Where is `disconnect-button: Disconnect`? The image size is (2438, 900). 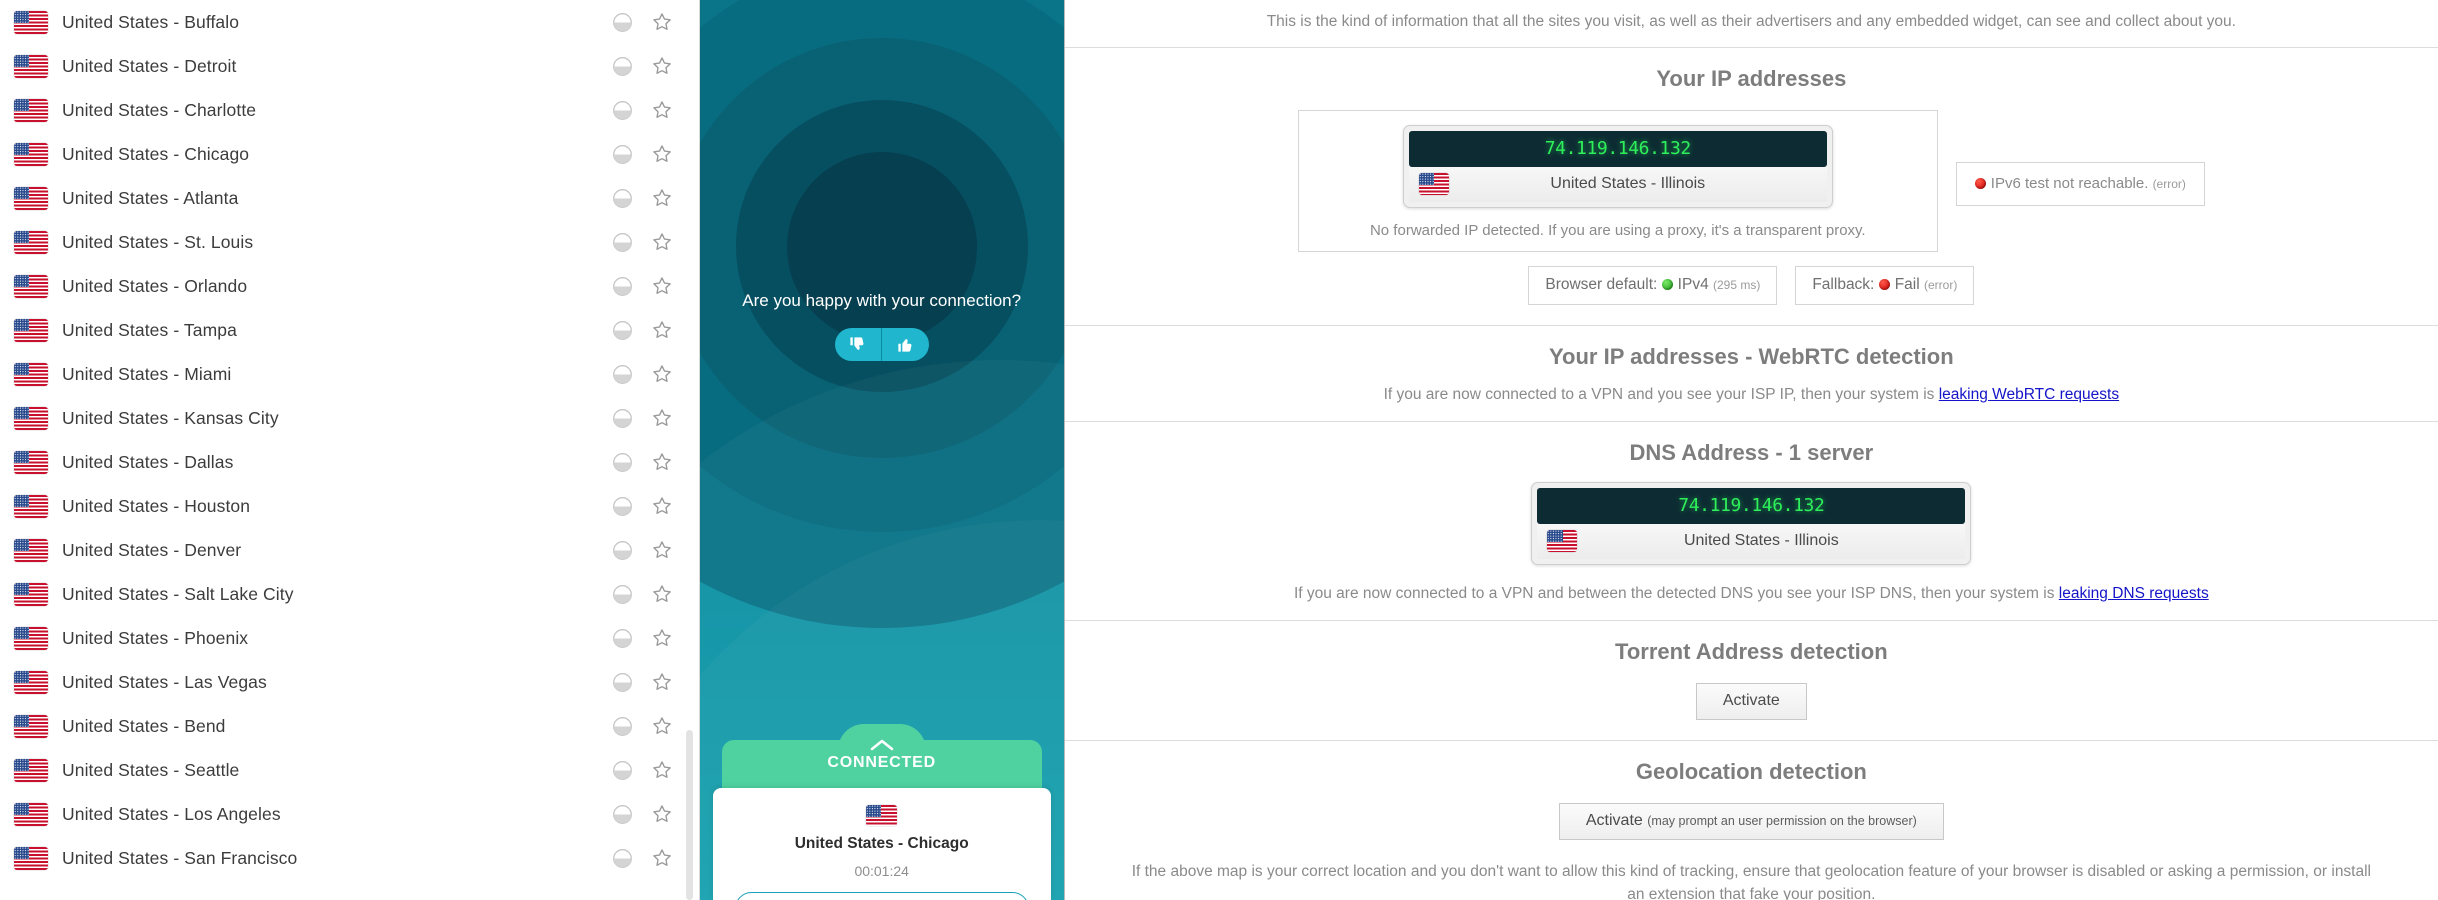 disconnect-button: Disconnect is located at coordinates (881, 896).